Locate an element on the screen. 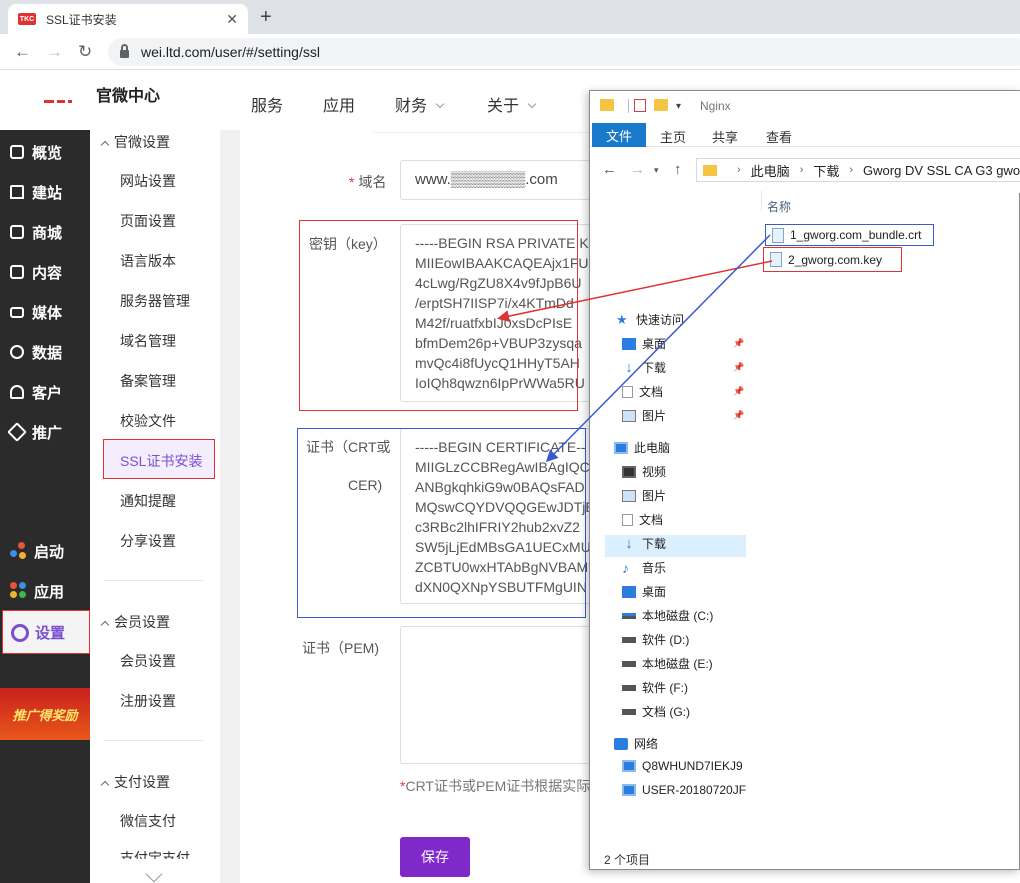 The image size is (1020, 883). site-favicon: TKC is located at coordinates (27, 19).